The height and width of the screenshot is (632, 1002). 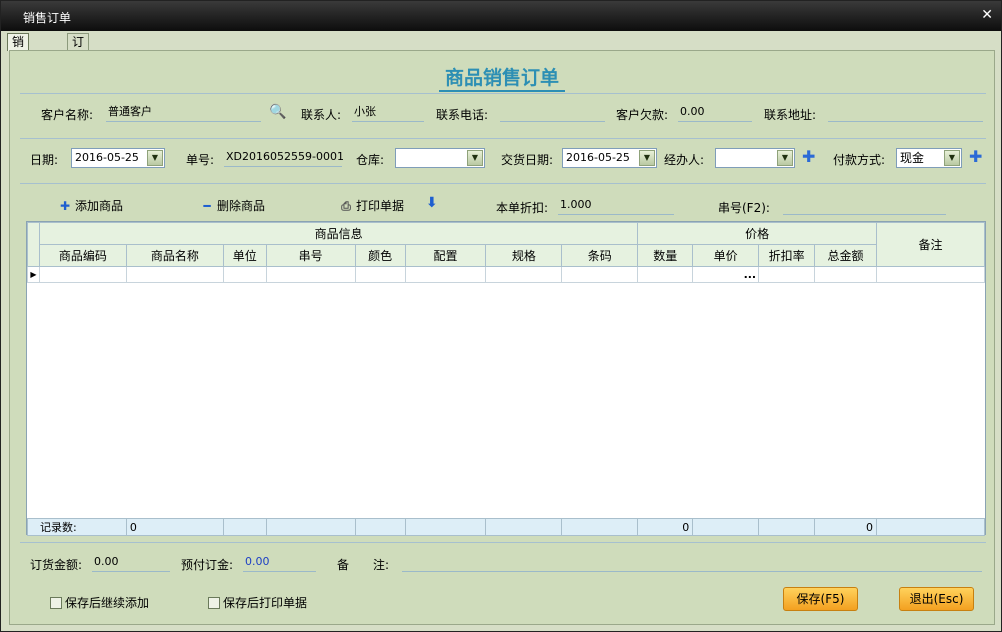 What do you see at coordinates (506, 527) in the screenshot?
I see `grid-footer: 记录数: 0 0 0` at bounding box center [506, 527].